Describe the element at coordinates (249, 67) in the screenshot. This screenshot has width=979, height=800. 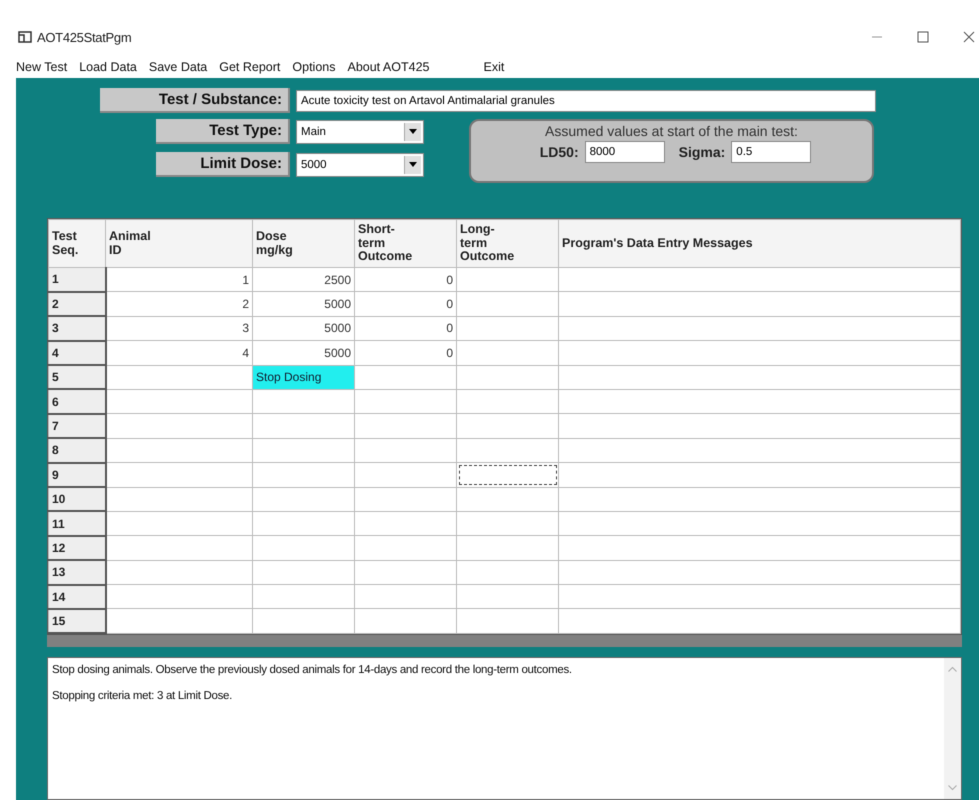
I see `menu-item: Get Report` at that location.